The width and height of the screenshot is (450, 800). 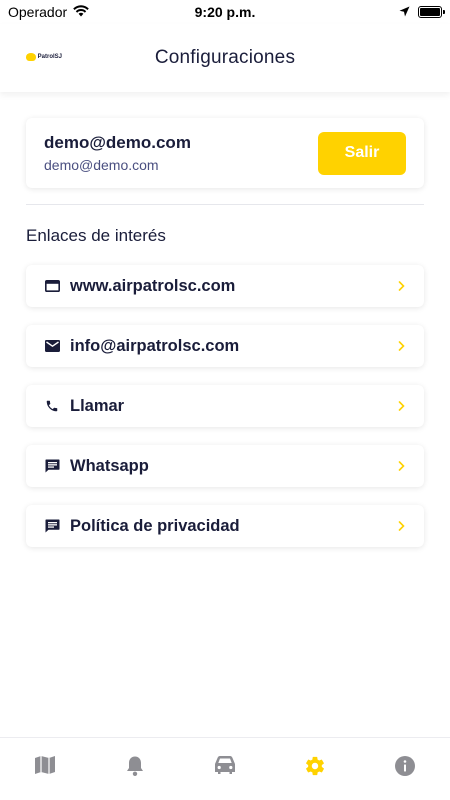 What do you see at coordinates (52, 346) in the screenshot?
I see `mail-icon` at bounding box center [52, 346].